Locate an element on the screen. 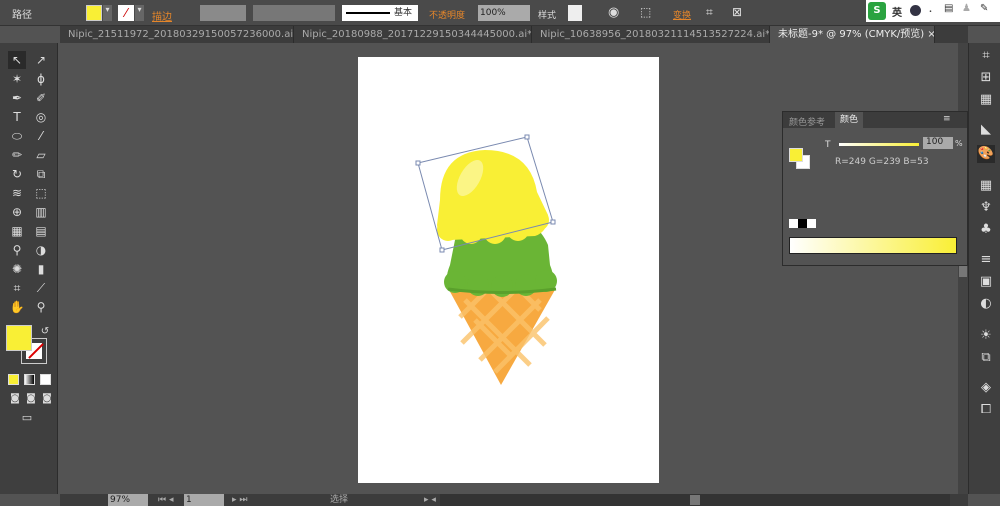 The image size is (1000, 506). color-spectrum-bar is located at coordinates (873, 245).